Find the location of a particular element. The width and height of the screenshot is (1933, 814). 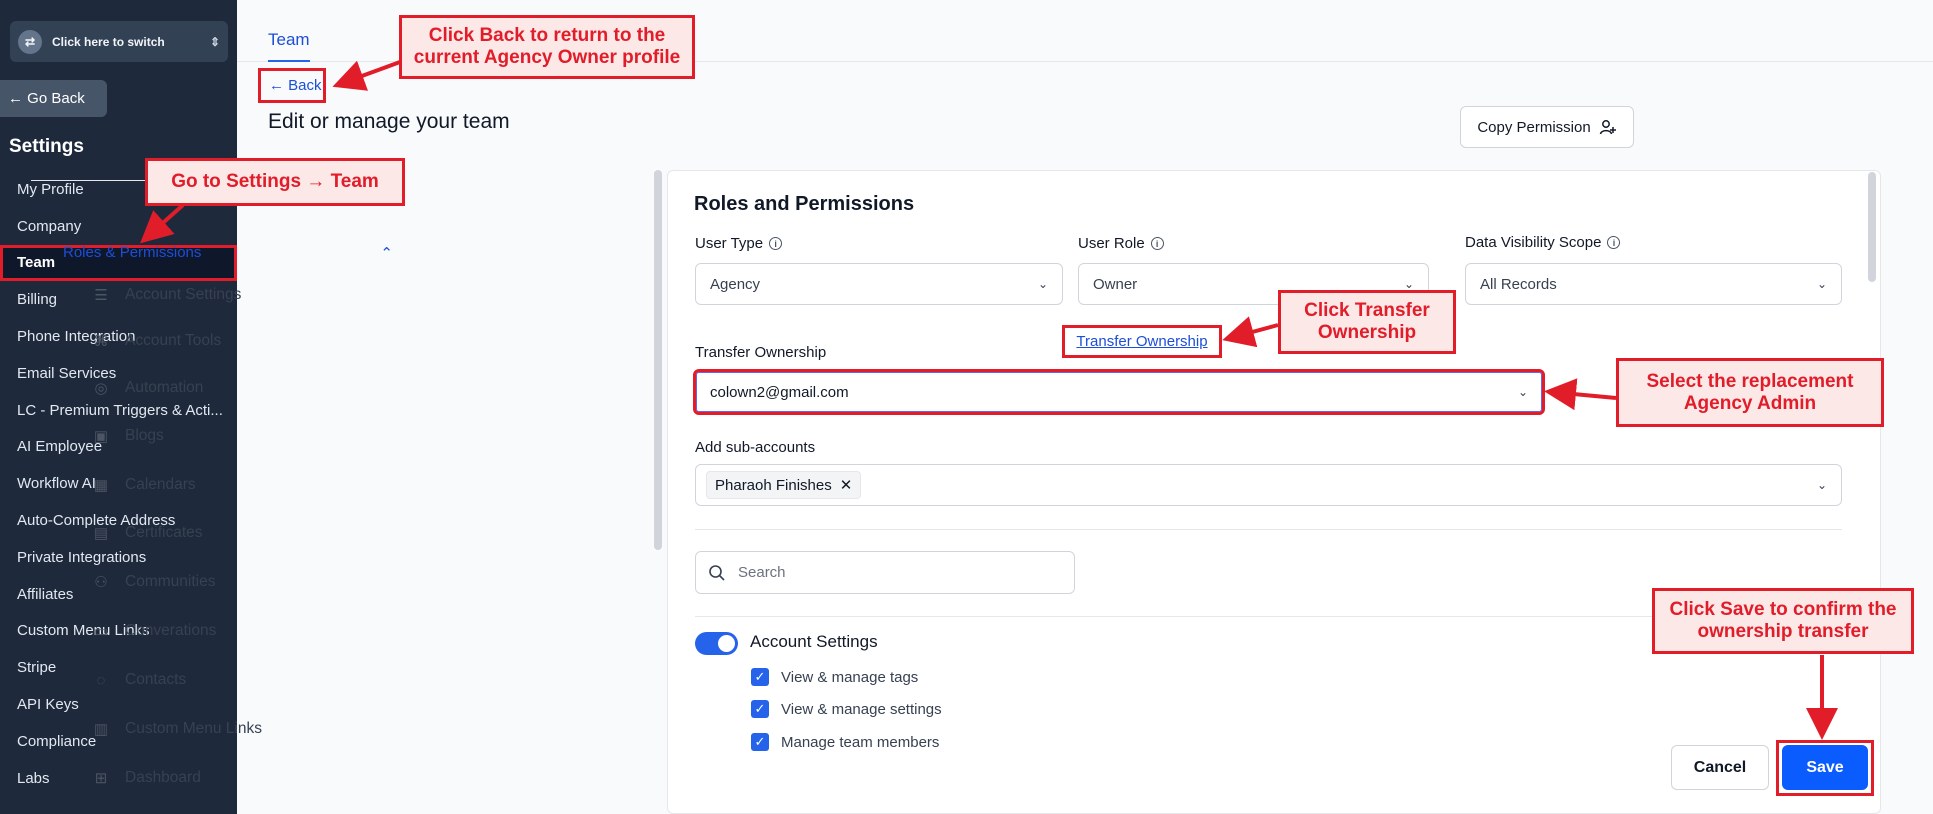

submenu-item-automation: ◎ Automation is located at coordinates (147, 388).